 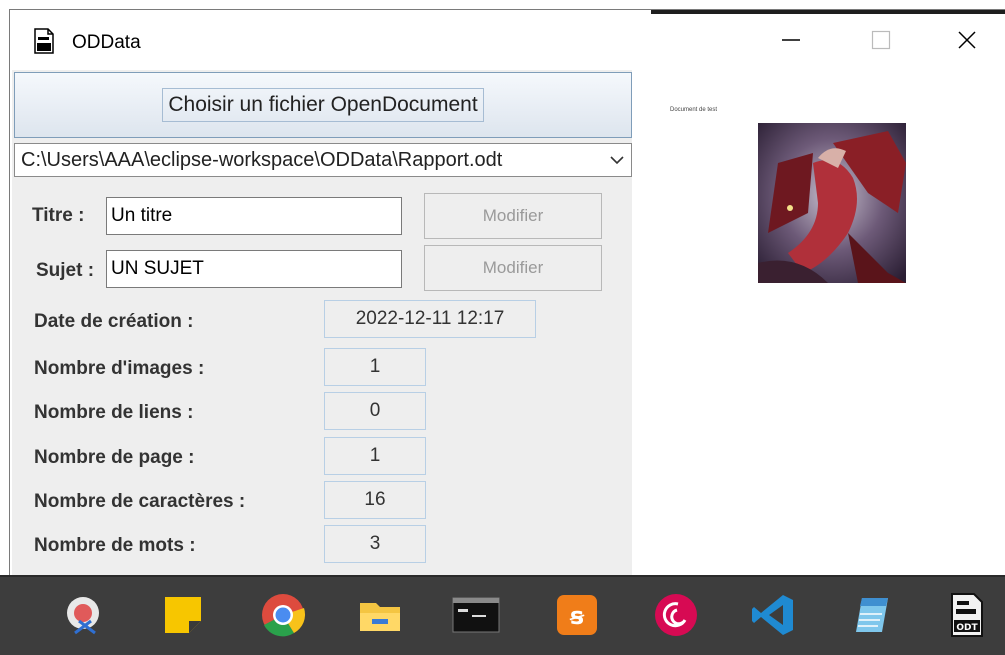 I want to click on preview-caption: Document de test, so click(x=694, y=110).